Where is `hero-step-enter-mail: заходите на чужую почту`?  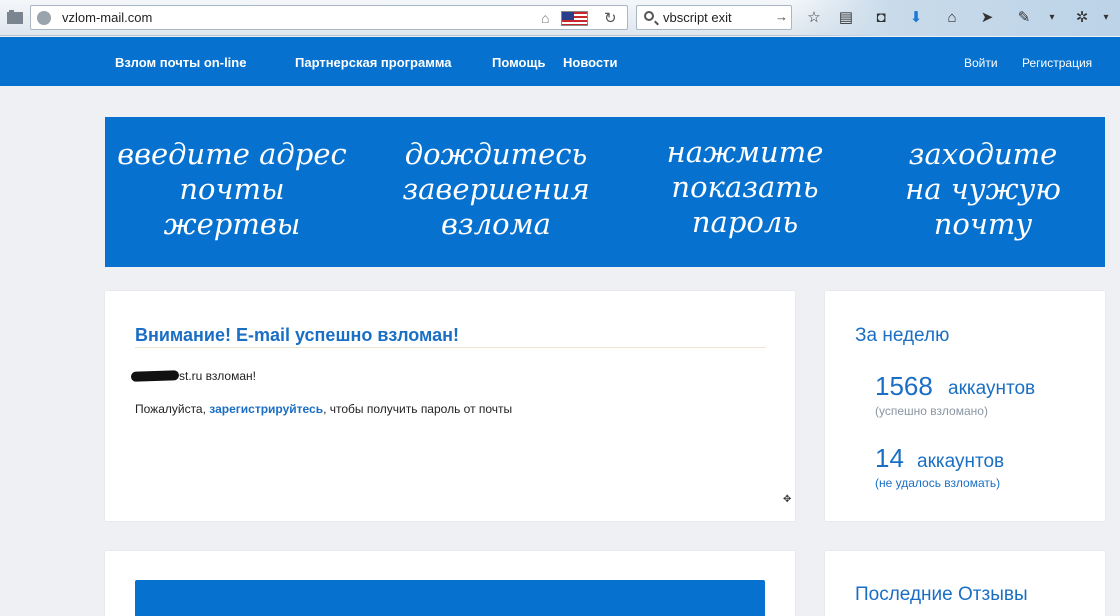 hero-step-enter-mail: заходите на чужую почту is located at coordinates (983, 189).